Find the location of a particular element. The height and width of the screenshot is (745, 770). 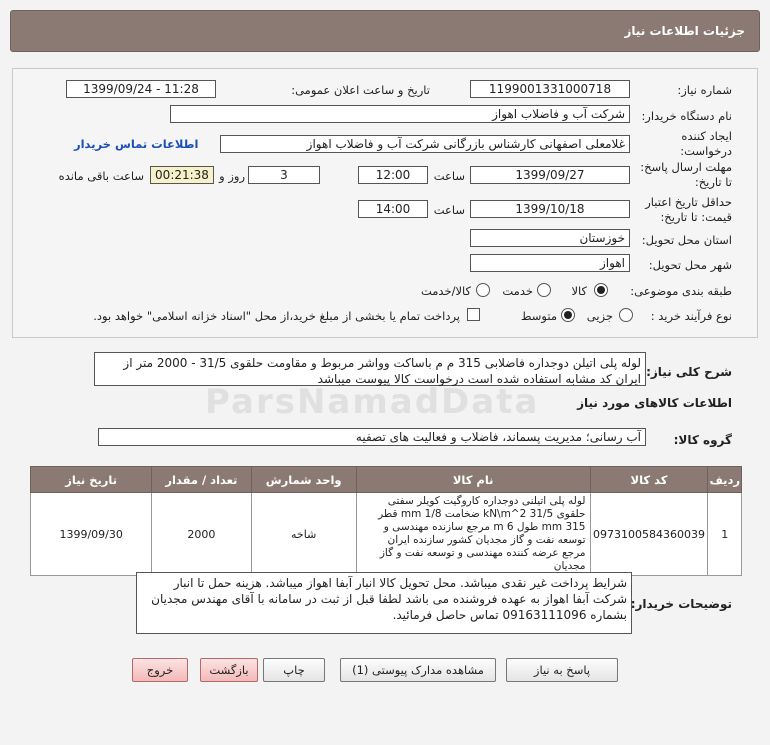

price-time-label: ساعت is located at coordinates (449, 210).